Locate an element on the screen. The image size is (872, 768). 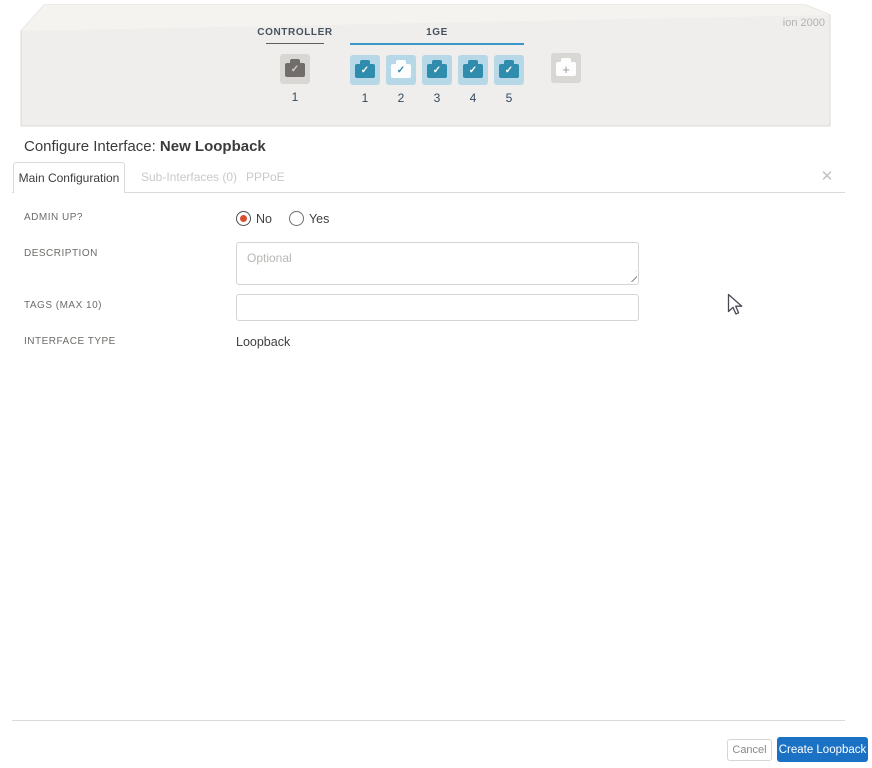
description-label: DESCRIPTION is located at coordinates (61, 253).